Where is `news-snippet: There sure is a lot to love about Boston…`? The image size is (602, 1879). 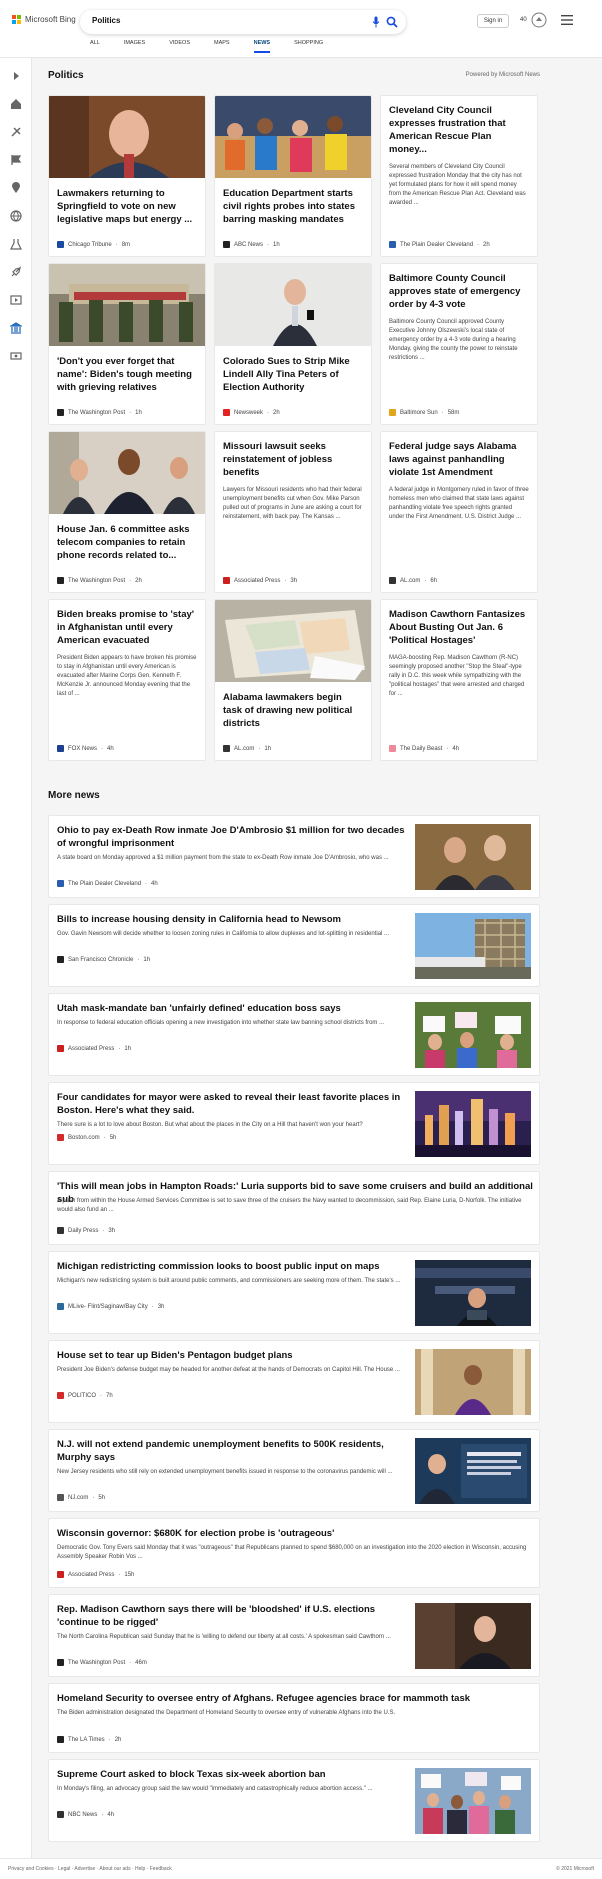
news-snippet: There sure is a lot to love about Boston… is located at coordinates (210, 1125).